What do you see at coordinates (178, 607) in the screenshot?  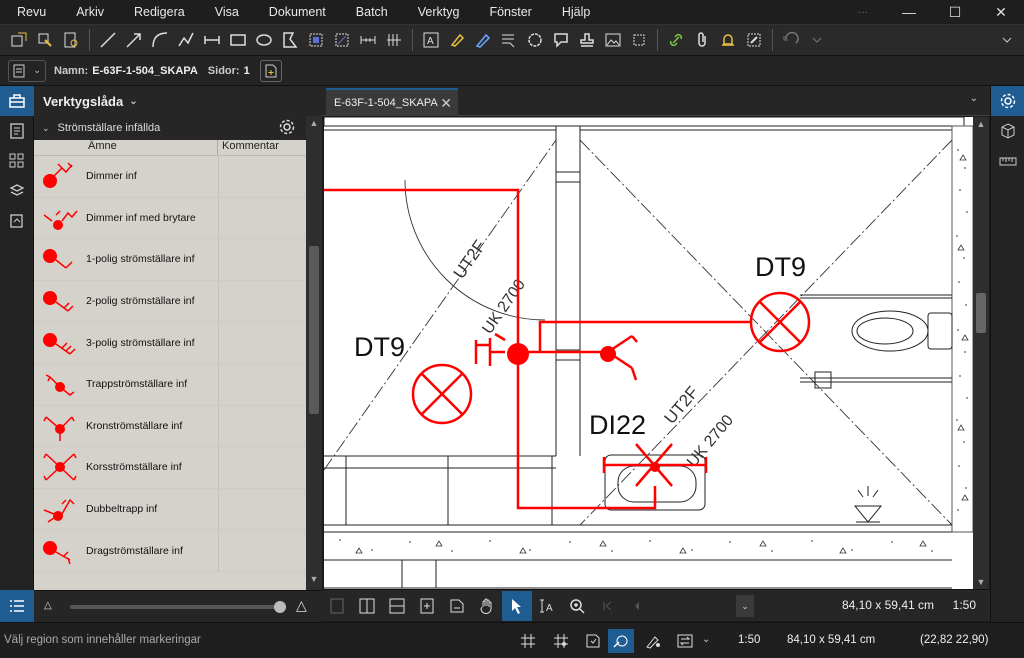 I see `icon-size-slider` at bounding box center [178, 607].